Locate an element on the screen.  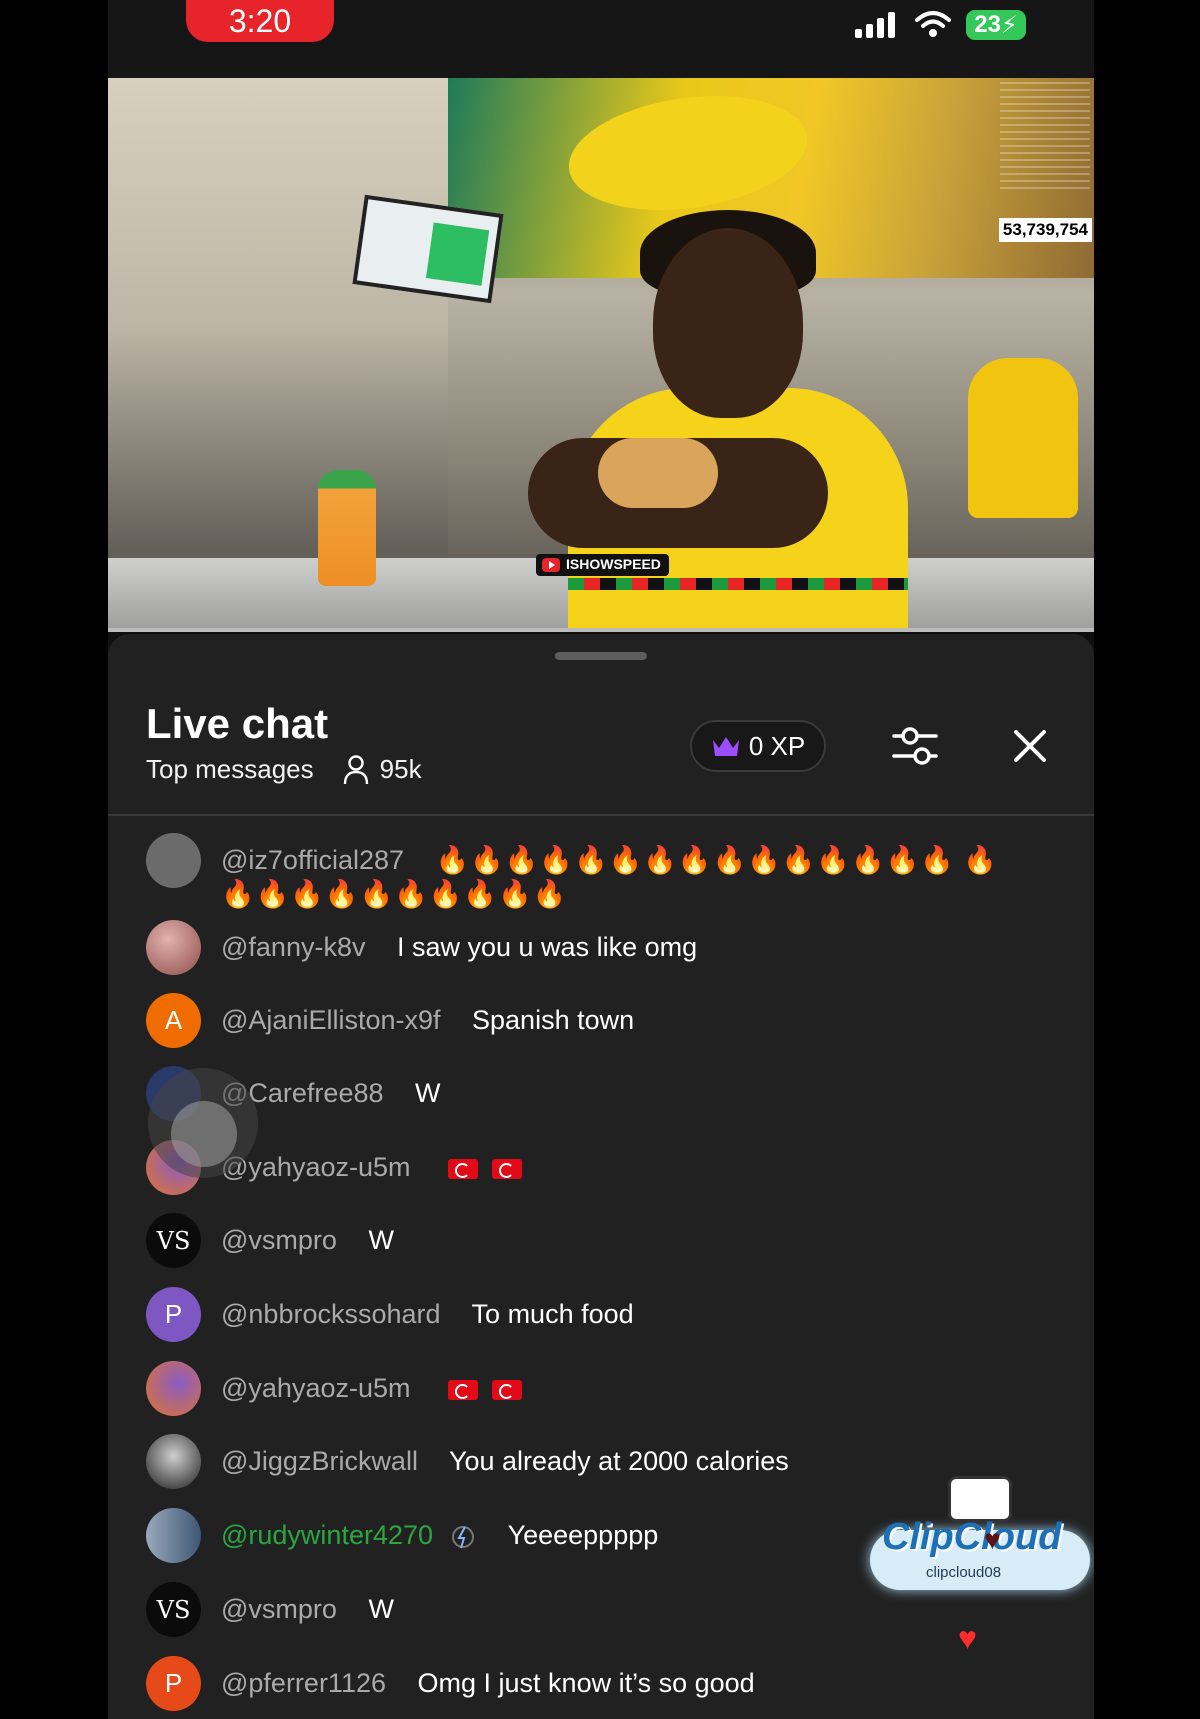
video-scene-bottle is located at coordinates (347, 528).